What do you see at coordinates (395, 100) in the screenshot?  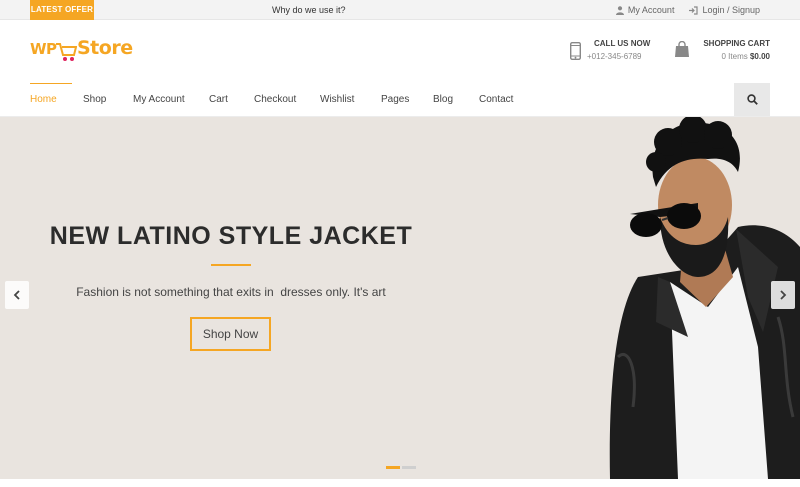 I see `nav-pages: Pages` at bounding box center [395, 100].